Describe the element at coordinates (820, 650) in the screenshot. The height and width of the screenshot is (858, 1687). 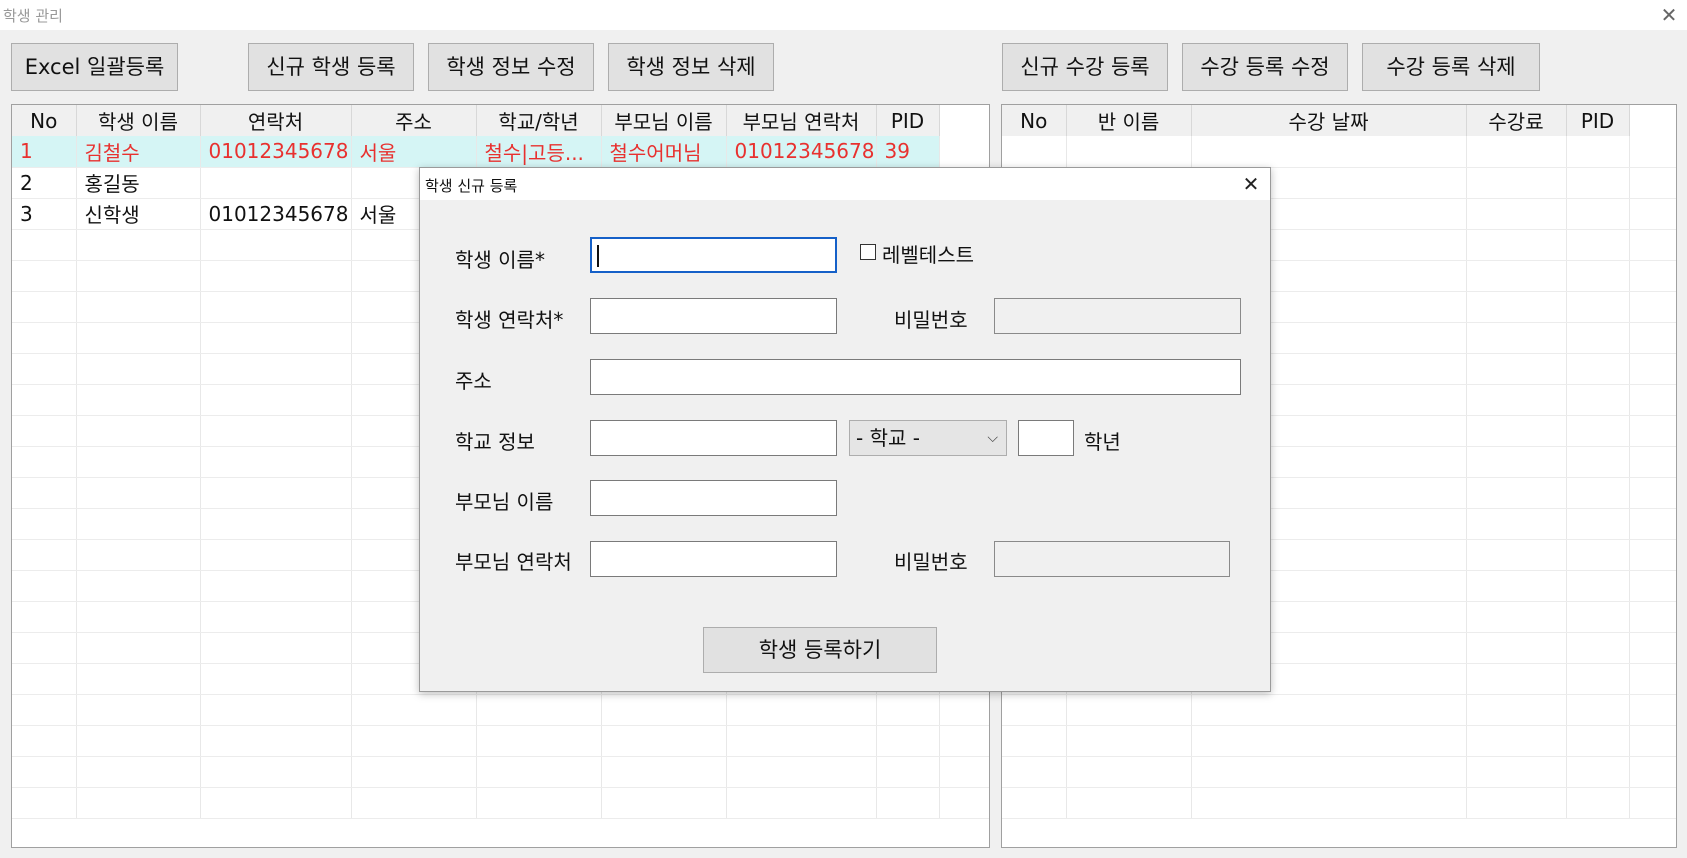
I see `register-student-button: 학생 등록하기` at that location.